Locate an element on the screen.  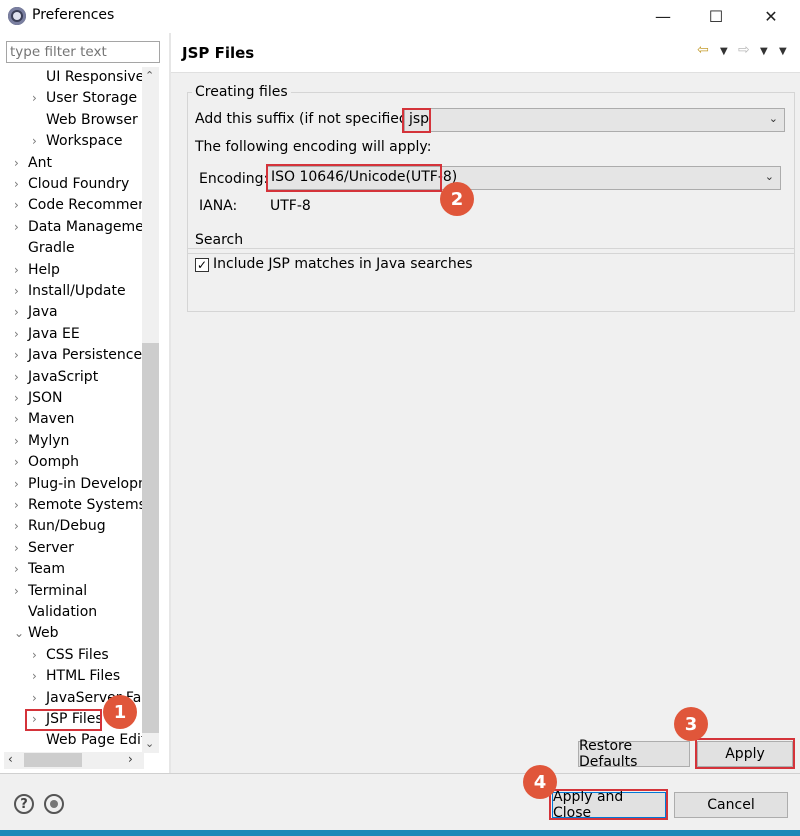
dialog-button-bar: ? Apply and Close Cancel is located at coordinates (400, 804).